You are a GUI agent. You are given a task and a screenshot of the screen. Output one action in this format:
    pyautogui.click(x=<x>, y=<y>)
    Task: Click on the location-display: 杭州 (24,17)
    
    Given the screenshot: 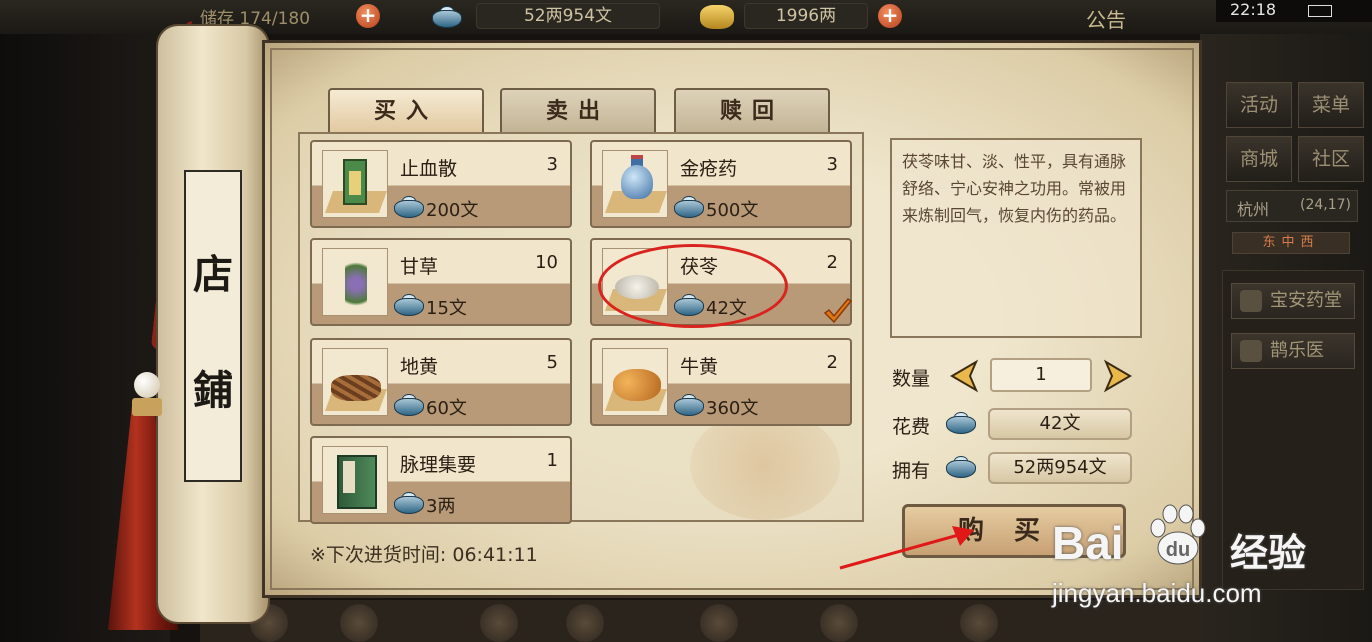 What is the action you would take?
    pyautogui.click(x=1292, y=206)
    